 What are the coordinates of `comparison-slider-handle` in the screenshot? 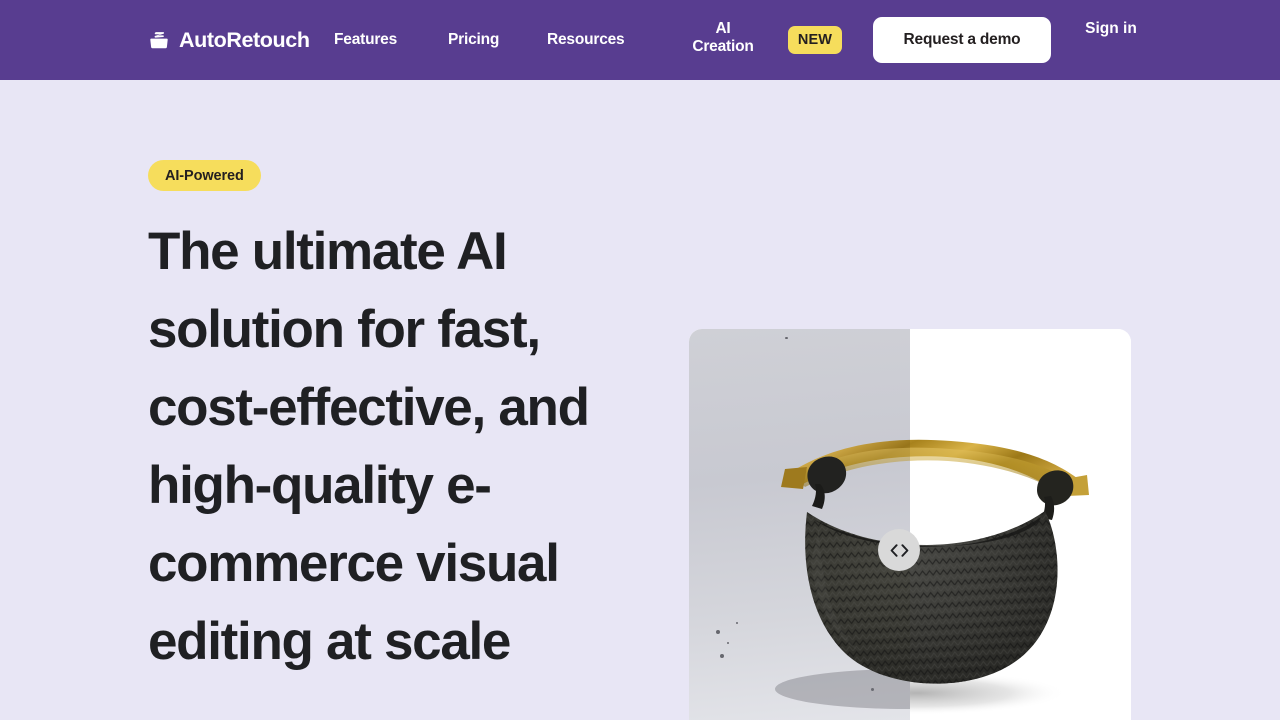 It's located at (899, 550).